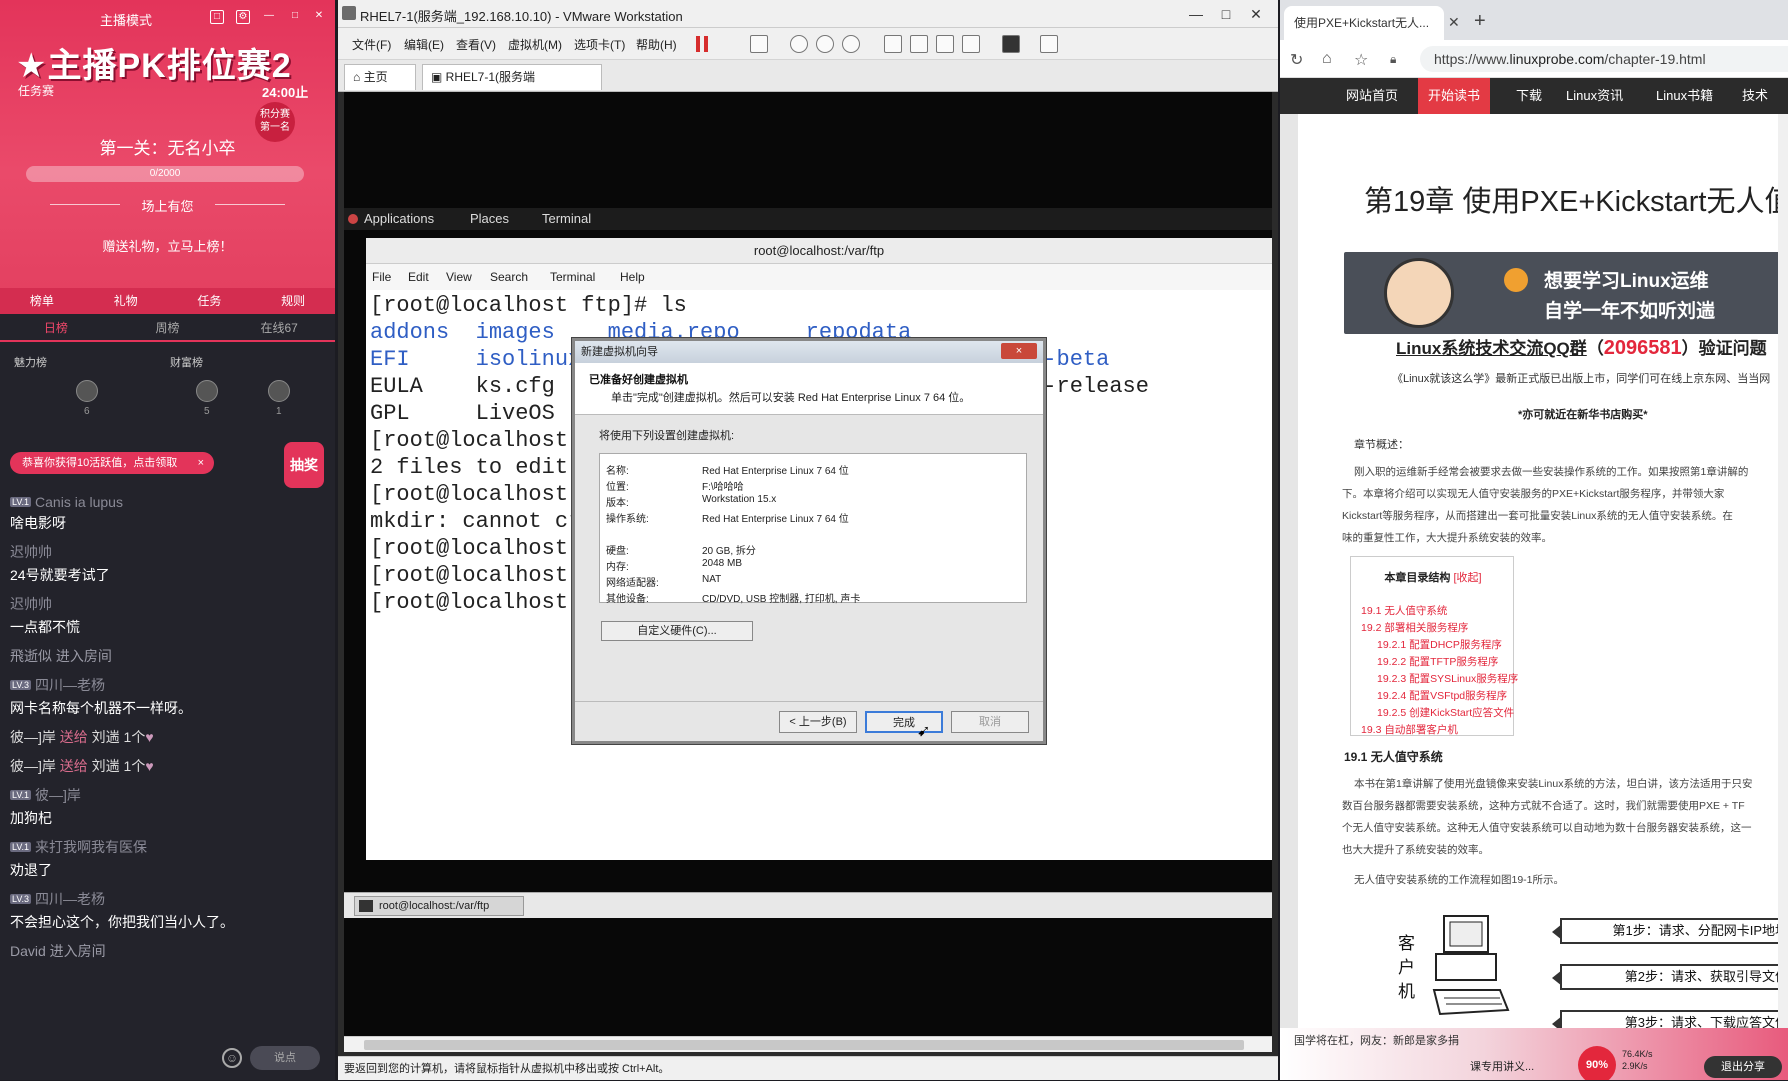  Describe the element at coordinates (1439, 644) in the screenshot. I see `toc-link: 19.2.1 配置DHCP服务程序` at that location.